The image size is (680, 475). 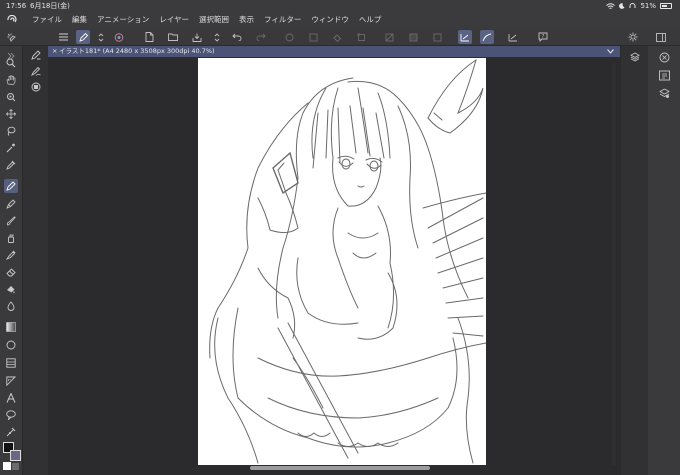 I want to click on open-folder-icon, so click(x=173, y=37).